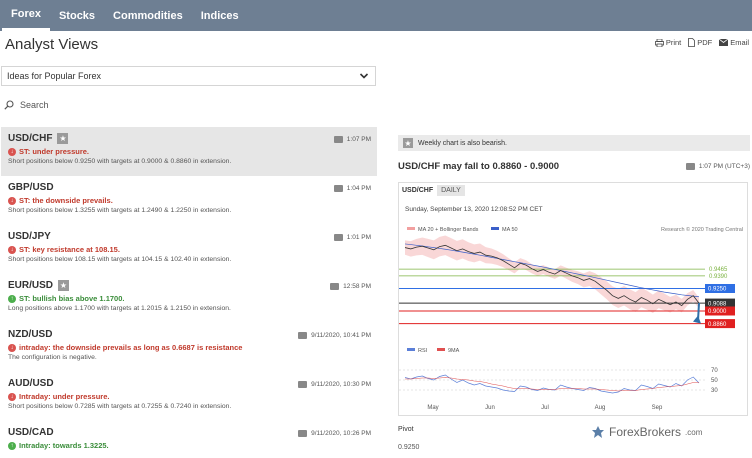 The height and width of the screenshot is (458, 752). What do you see at coordinates (714, 371) in the screenshot?
I see `rsi-level-label-0: 70` at bounding box center [714, 371].